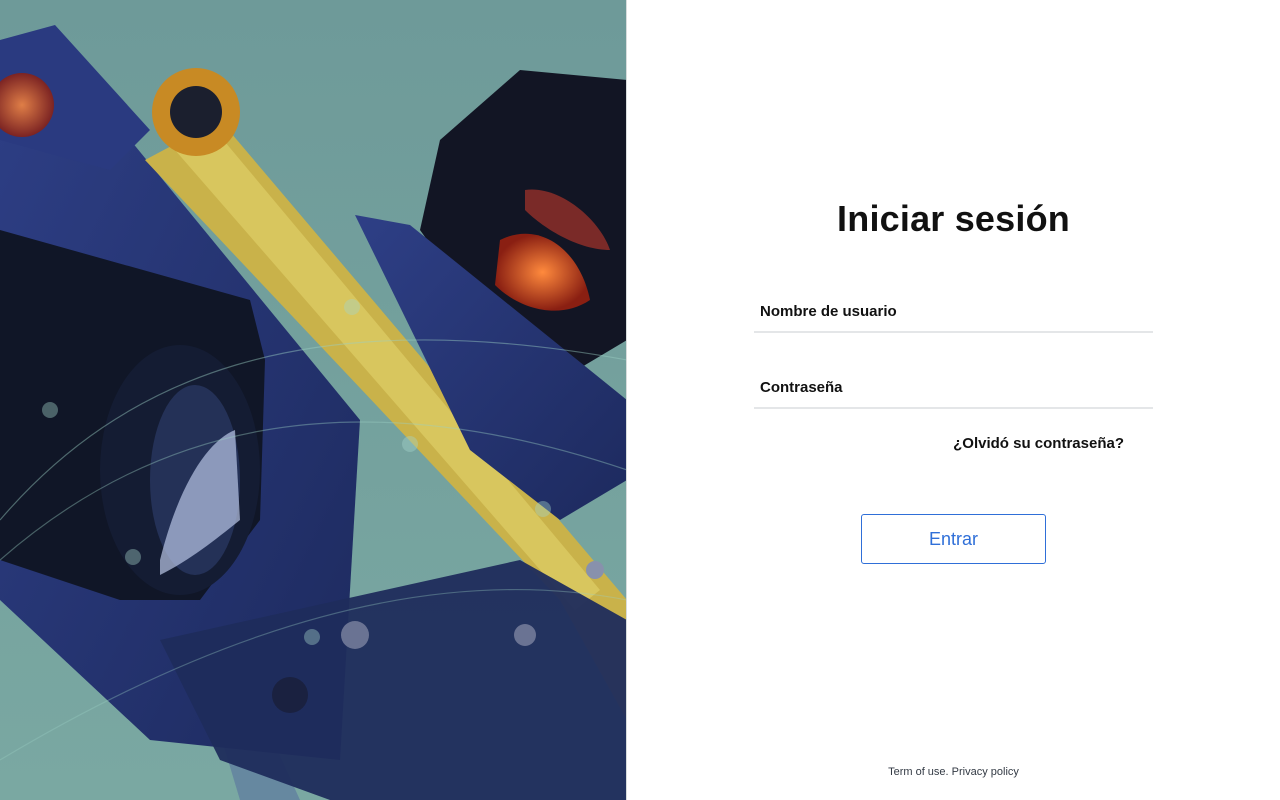 The image size is (1280, 800). Describe the element at coordinates (918, 772) in the screenshot. I see `terms-of-use-link: Term of use.` at that location.